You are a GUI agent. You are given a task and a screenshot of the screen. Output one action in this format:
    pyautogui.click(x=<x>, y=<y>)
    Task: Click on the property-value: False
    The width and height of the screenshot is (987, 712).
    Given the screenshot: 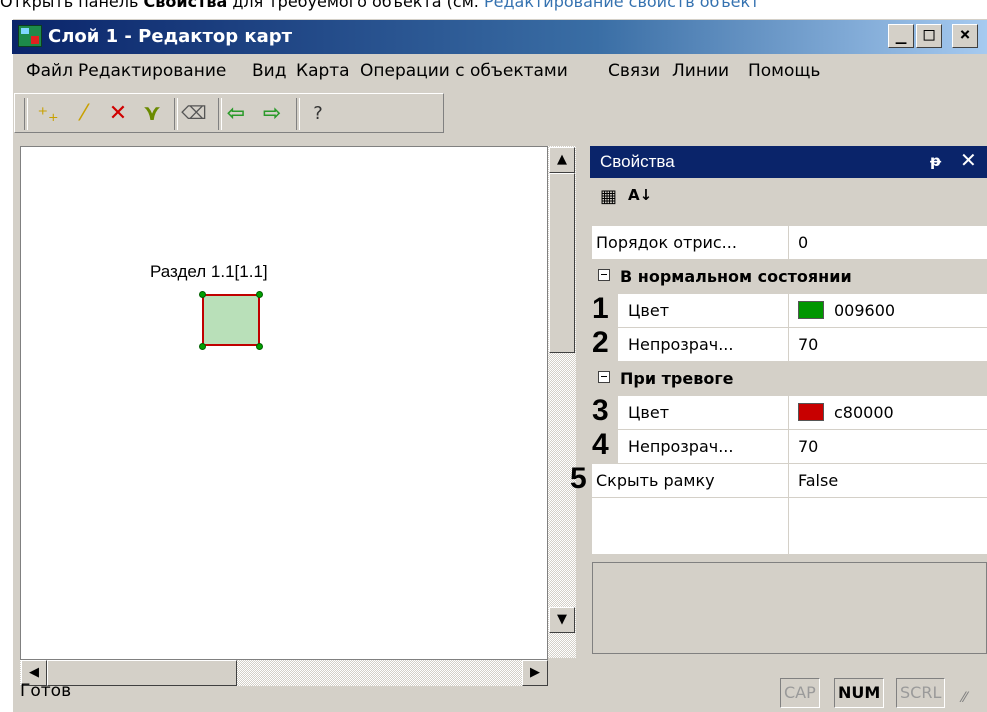 What is the action you would take?
    pyautogui.click(x=818, y=480)
    